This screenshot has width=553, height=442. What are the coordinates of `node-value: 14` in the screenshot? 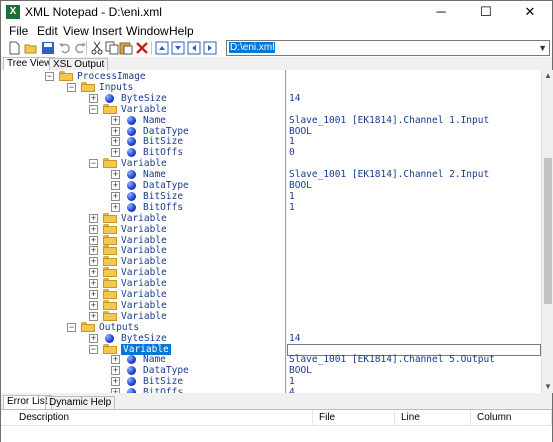 It's located at (414, 98).